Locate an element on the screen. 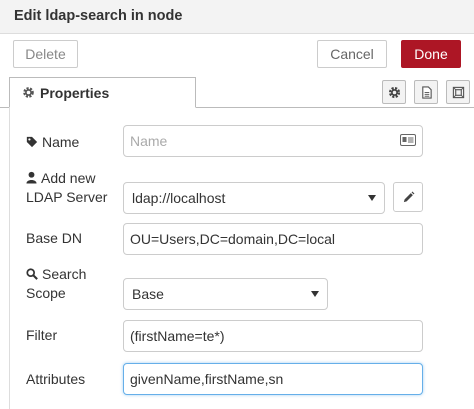 Image resolution: width=474 pixels, height=409 pixels. pencil-icon is located at coordinates (409, 197).